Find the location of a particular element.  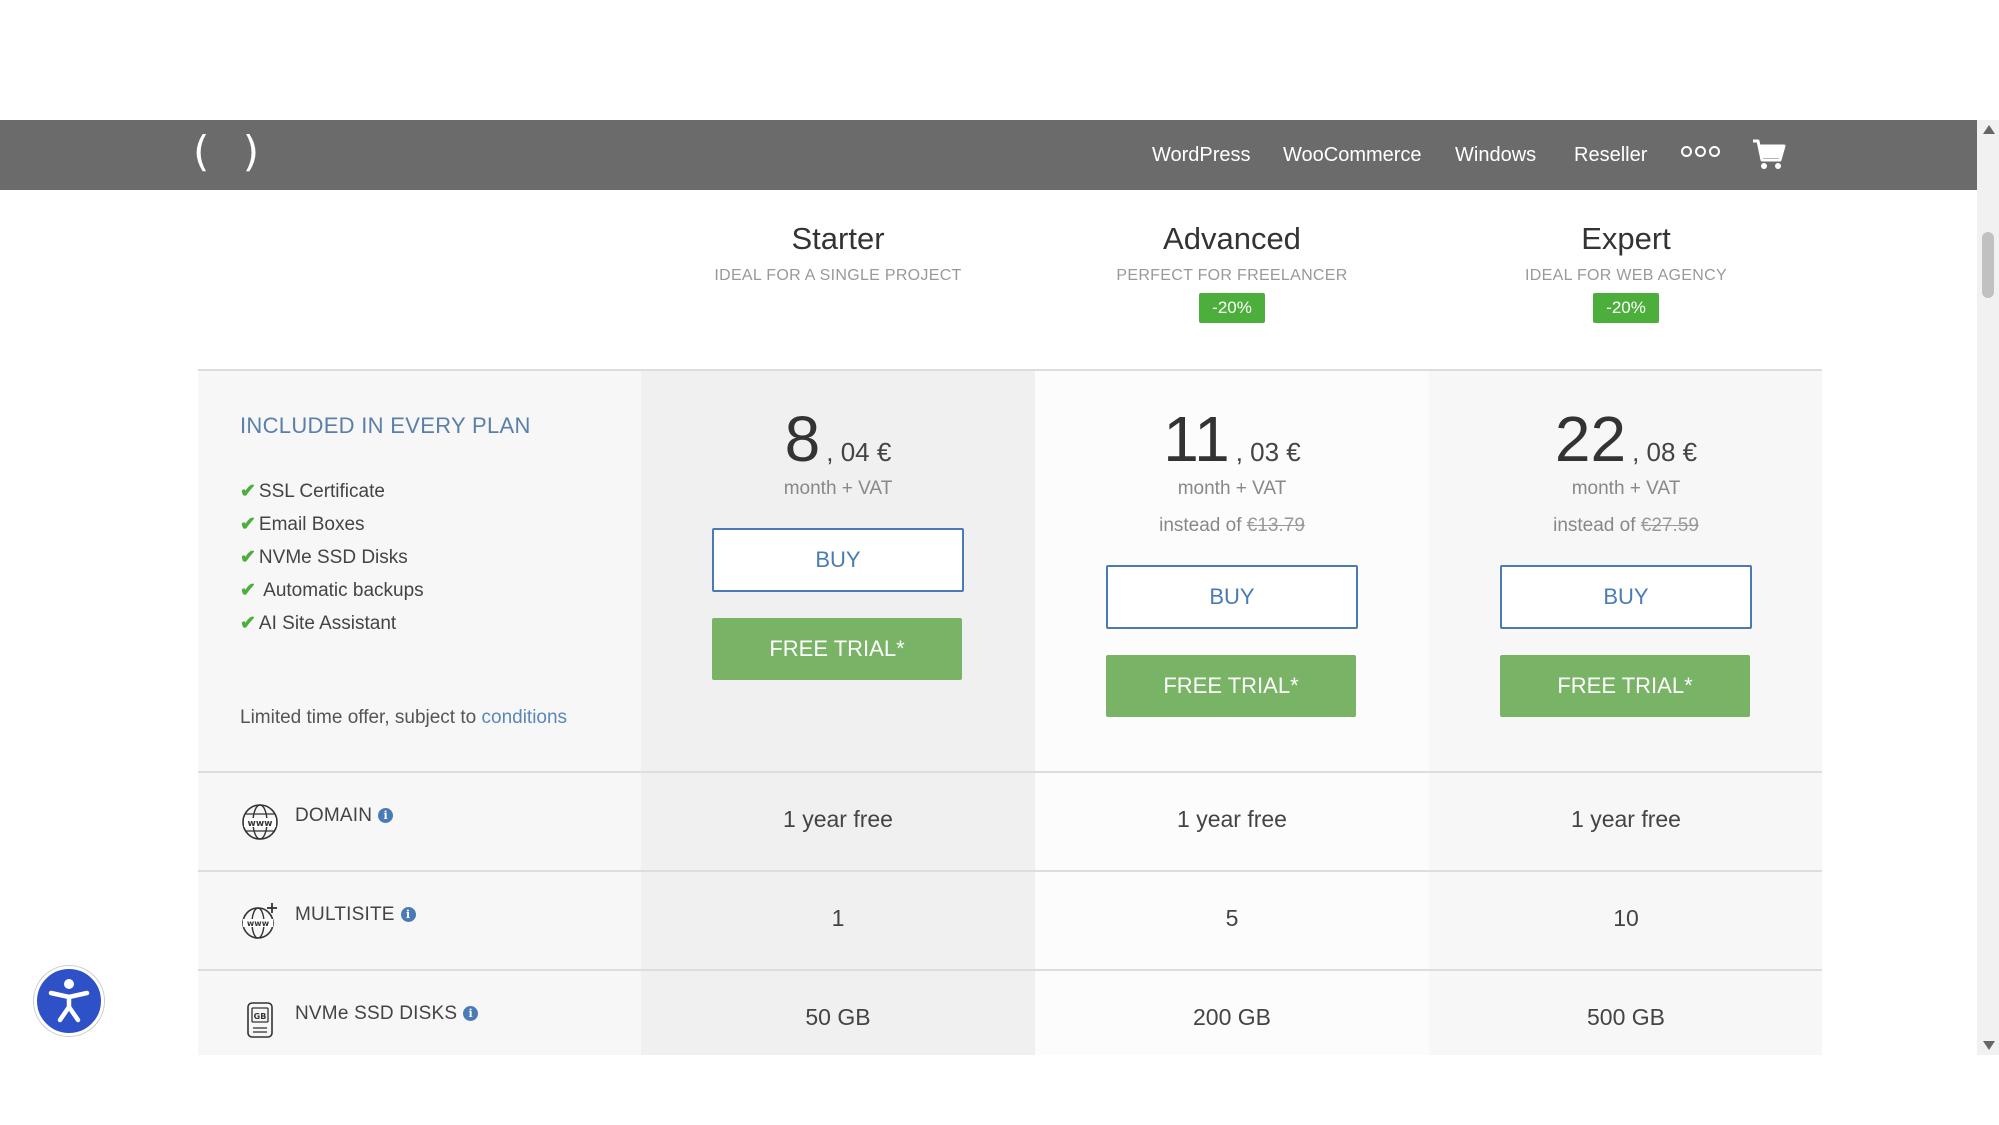

scroll-up-arrow-icon is located at coordinates (1989, 129).